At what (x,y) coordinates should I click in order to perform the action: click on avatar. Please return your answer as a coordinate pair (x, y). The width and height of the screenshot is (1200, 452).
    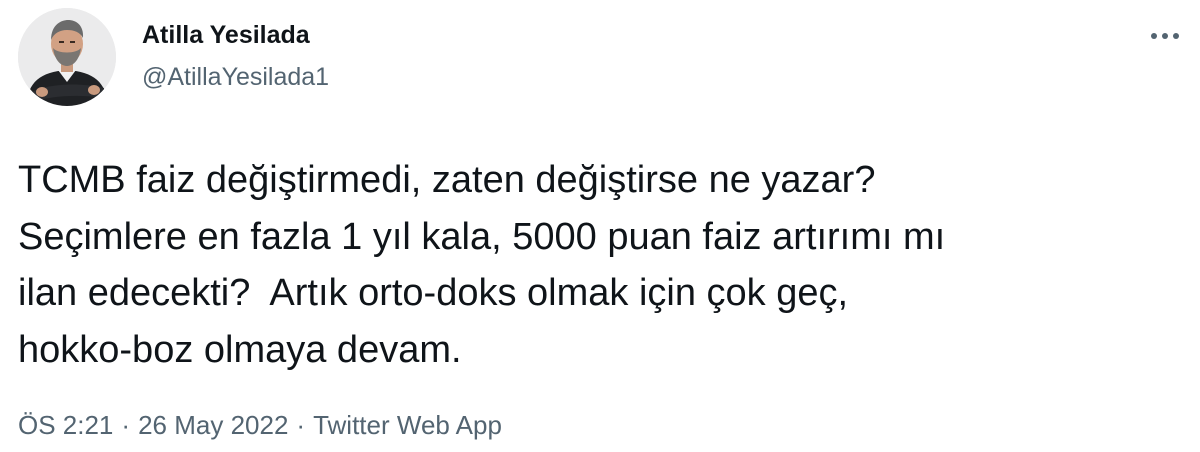
    Looking at the image, I should click on (67, 57).